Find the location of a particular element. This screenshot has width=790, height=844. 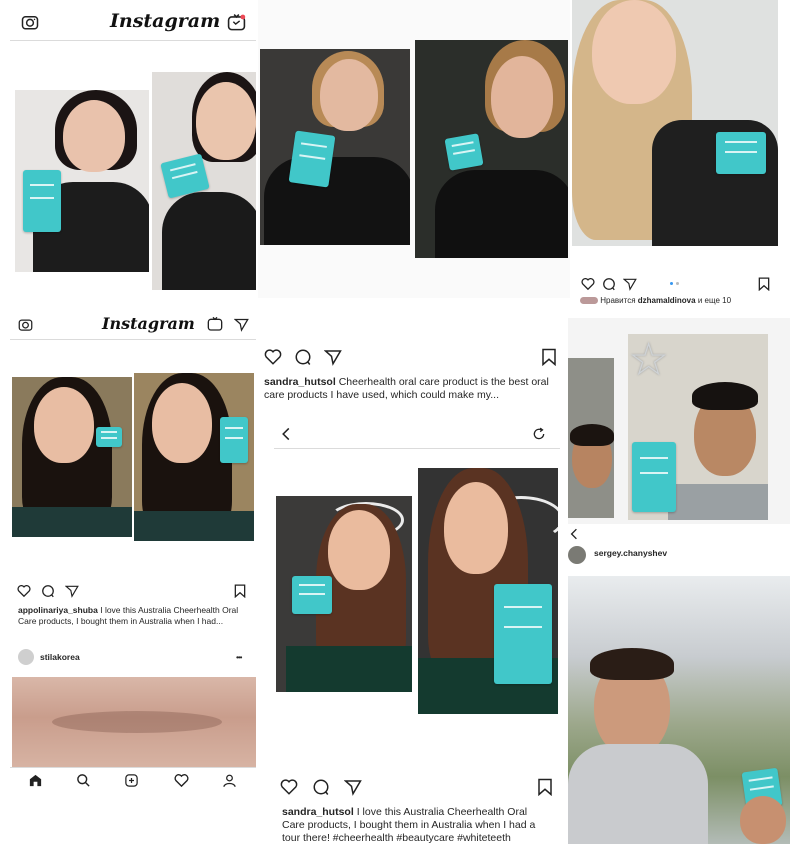

phone-header-divider is located at coordinates (417, 448).